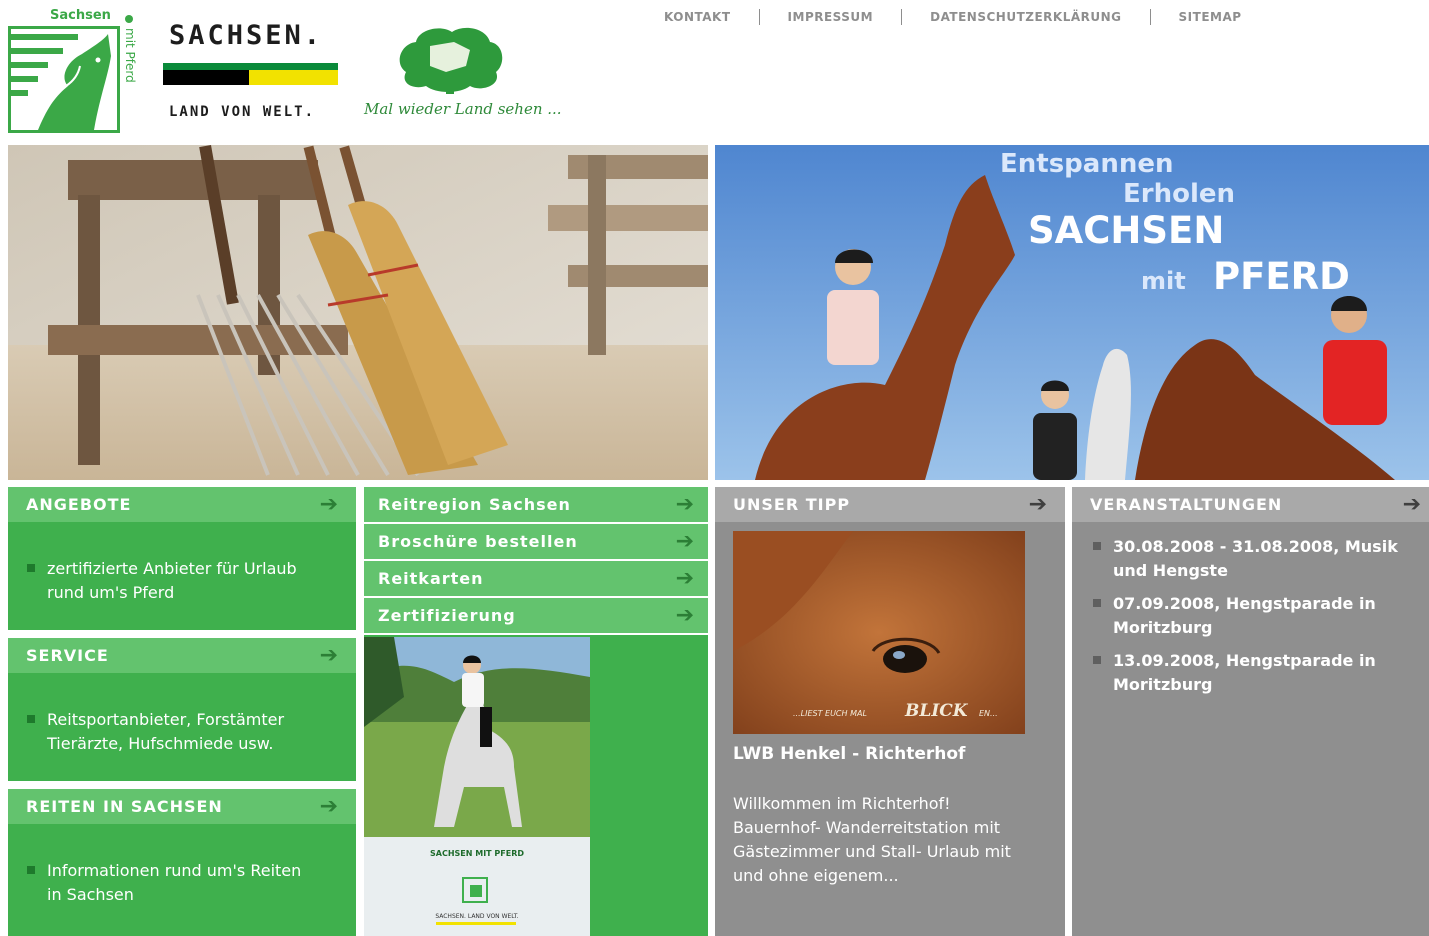 The width and height of the screenshot is (1429, 936). Describe the element at coordinates (79, 504) in the screenshot. I see `angebote-title: ANGEBOTE` at that location.